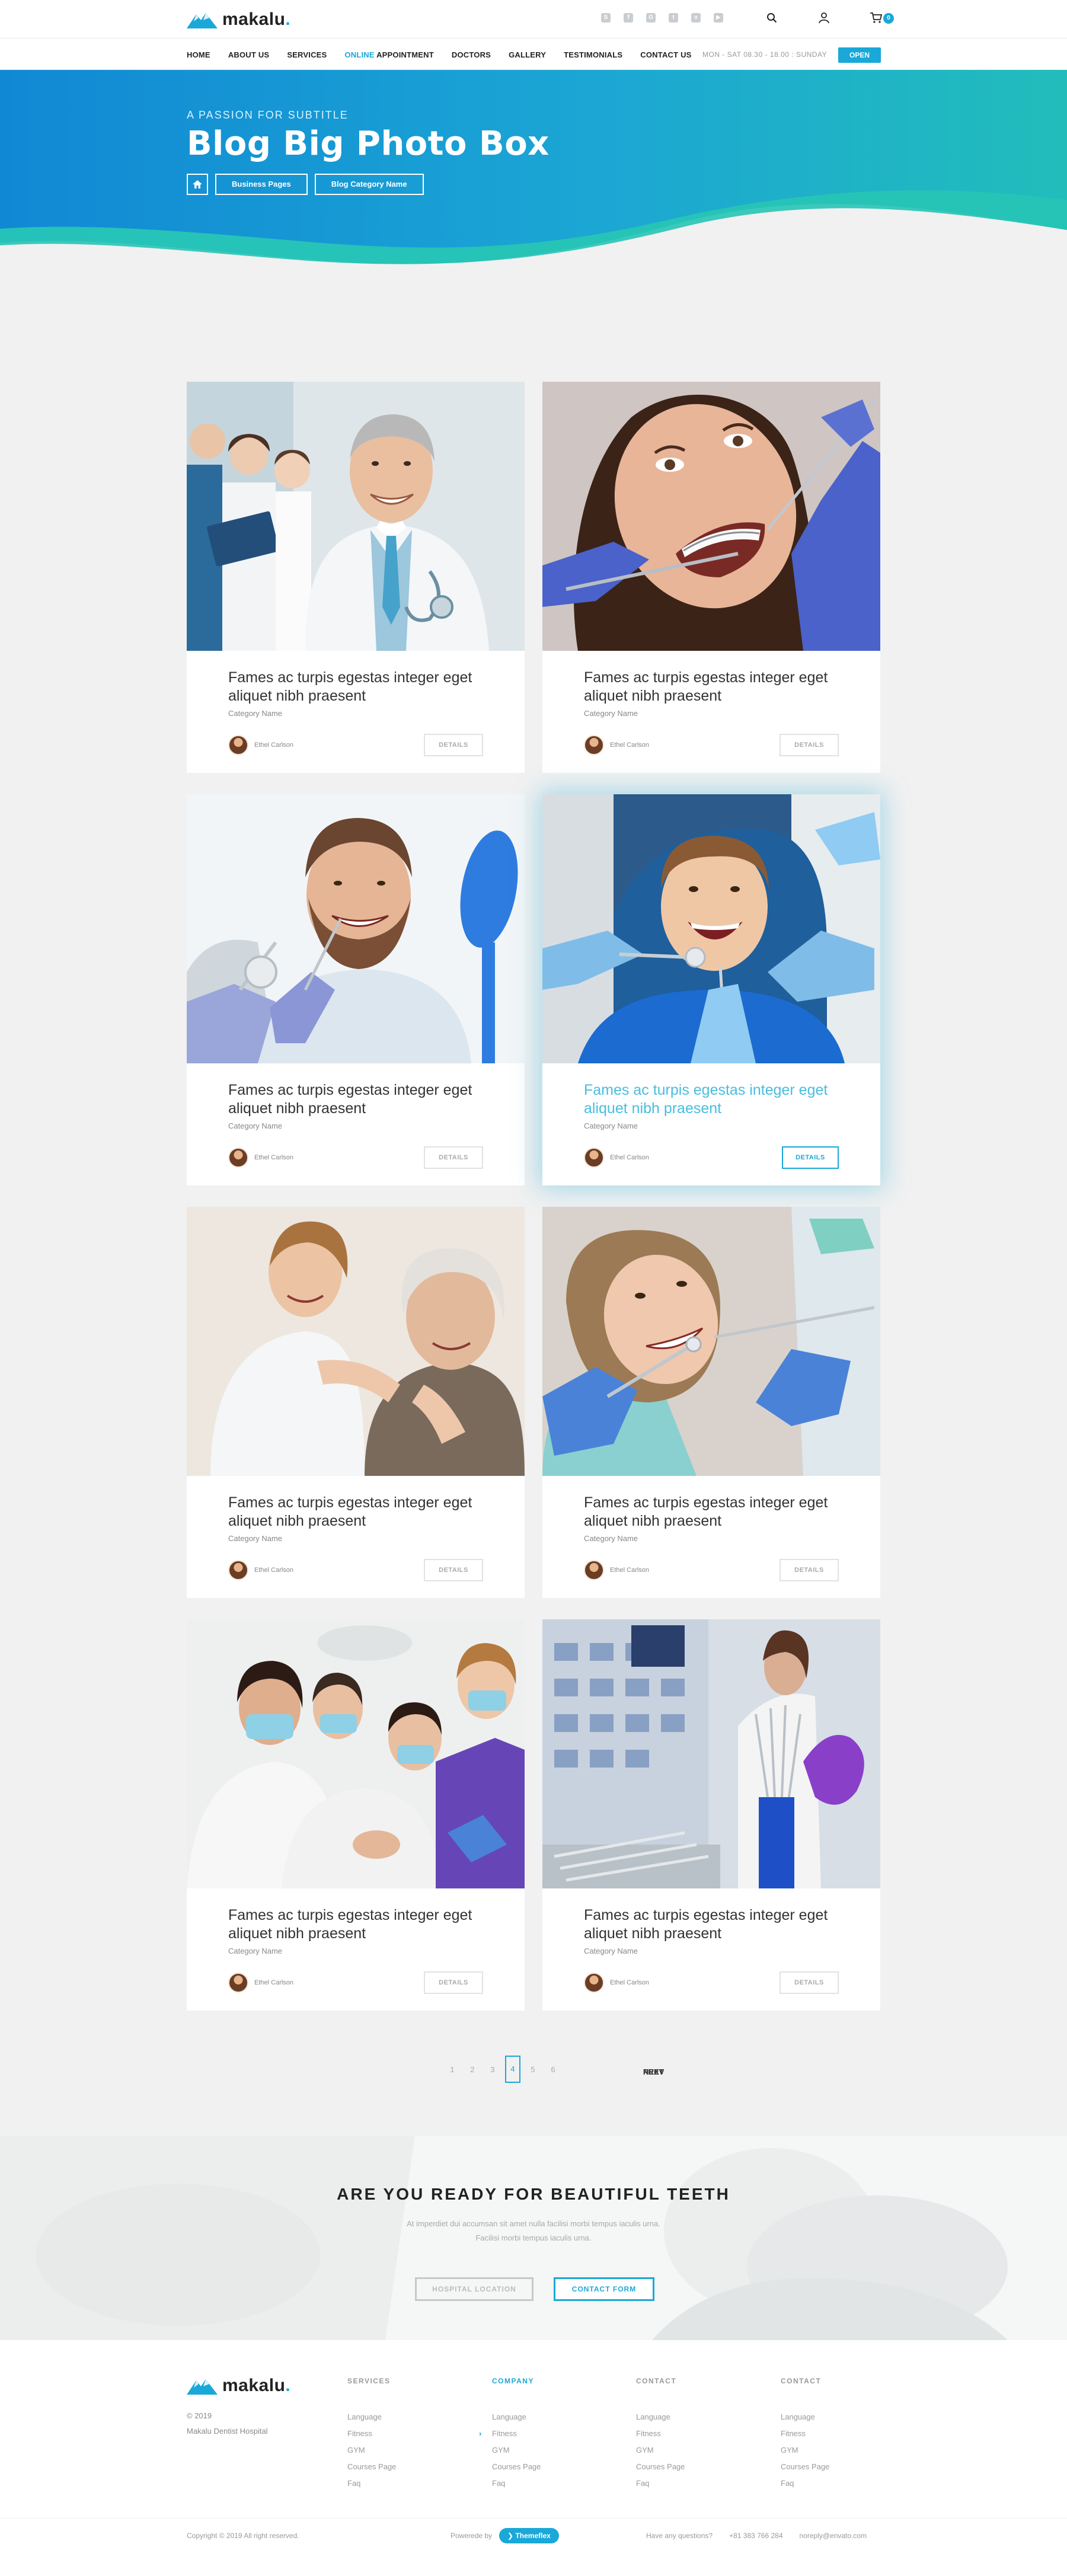  What do you see at coordinates (593, 54) in the screenshot?
I see `nav-item-testimonials: TESTIMONIALS` at bounding box center [593, 54].